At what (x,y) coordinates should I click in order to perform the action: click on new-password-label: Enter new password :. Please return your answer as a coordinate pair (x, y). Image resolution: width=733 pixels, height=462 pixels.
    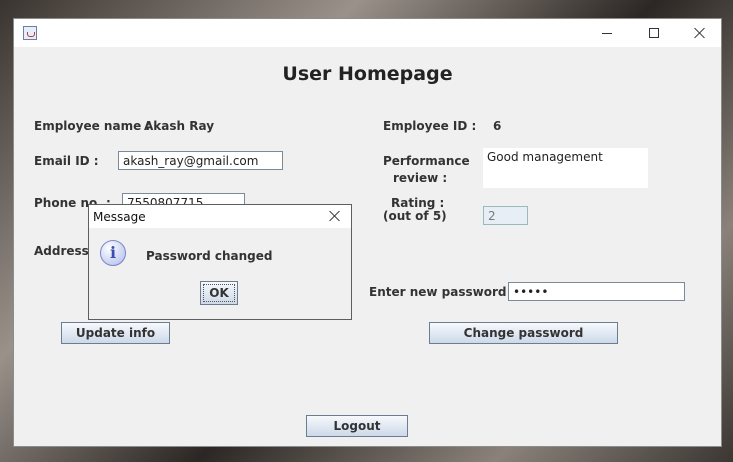
    Looking at the image, I should click on (442, 292).